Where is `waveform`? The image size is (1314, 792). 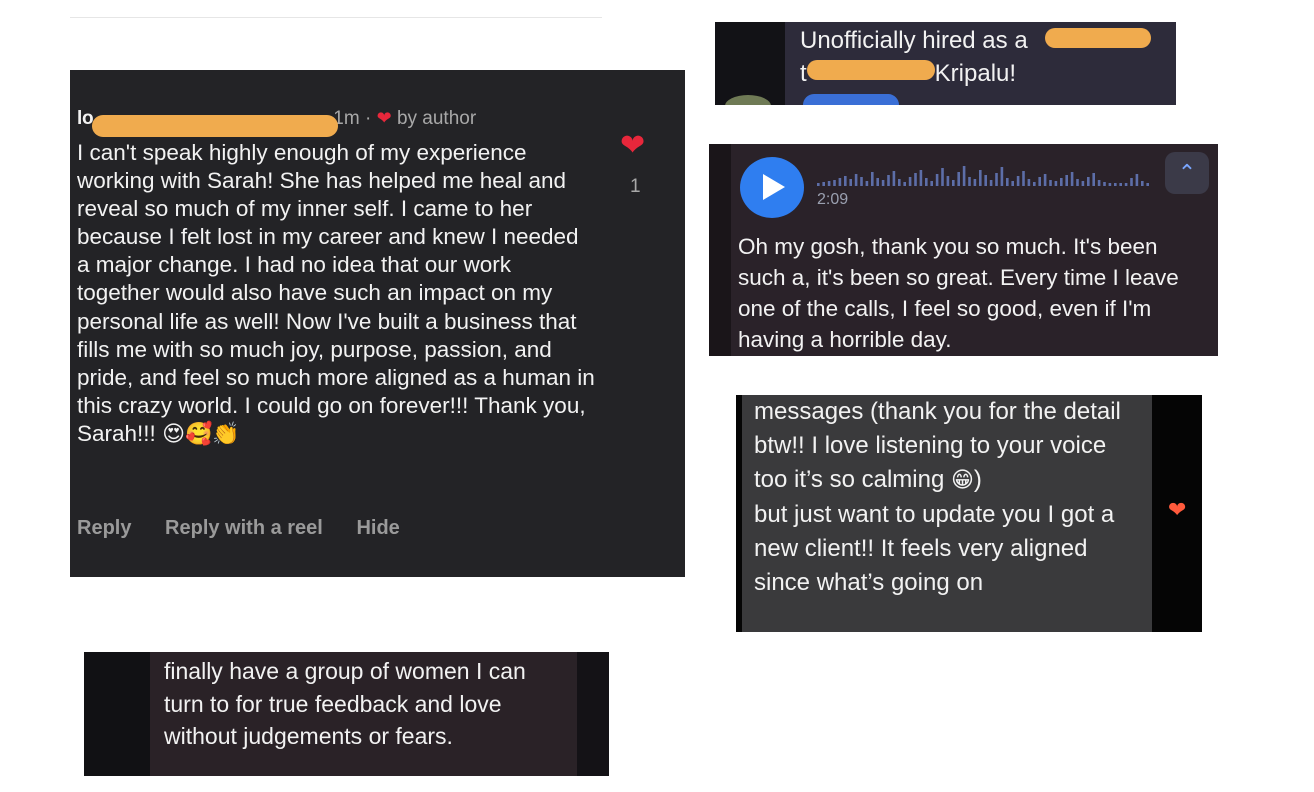 waveform is located at coordinates (984, 175).